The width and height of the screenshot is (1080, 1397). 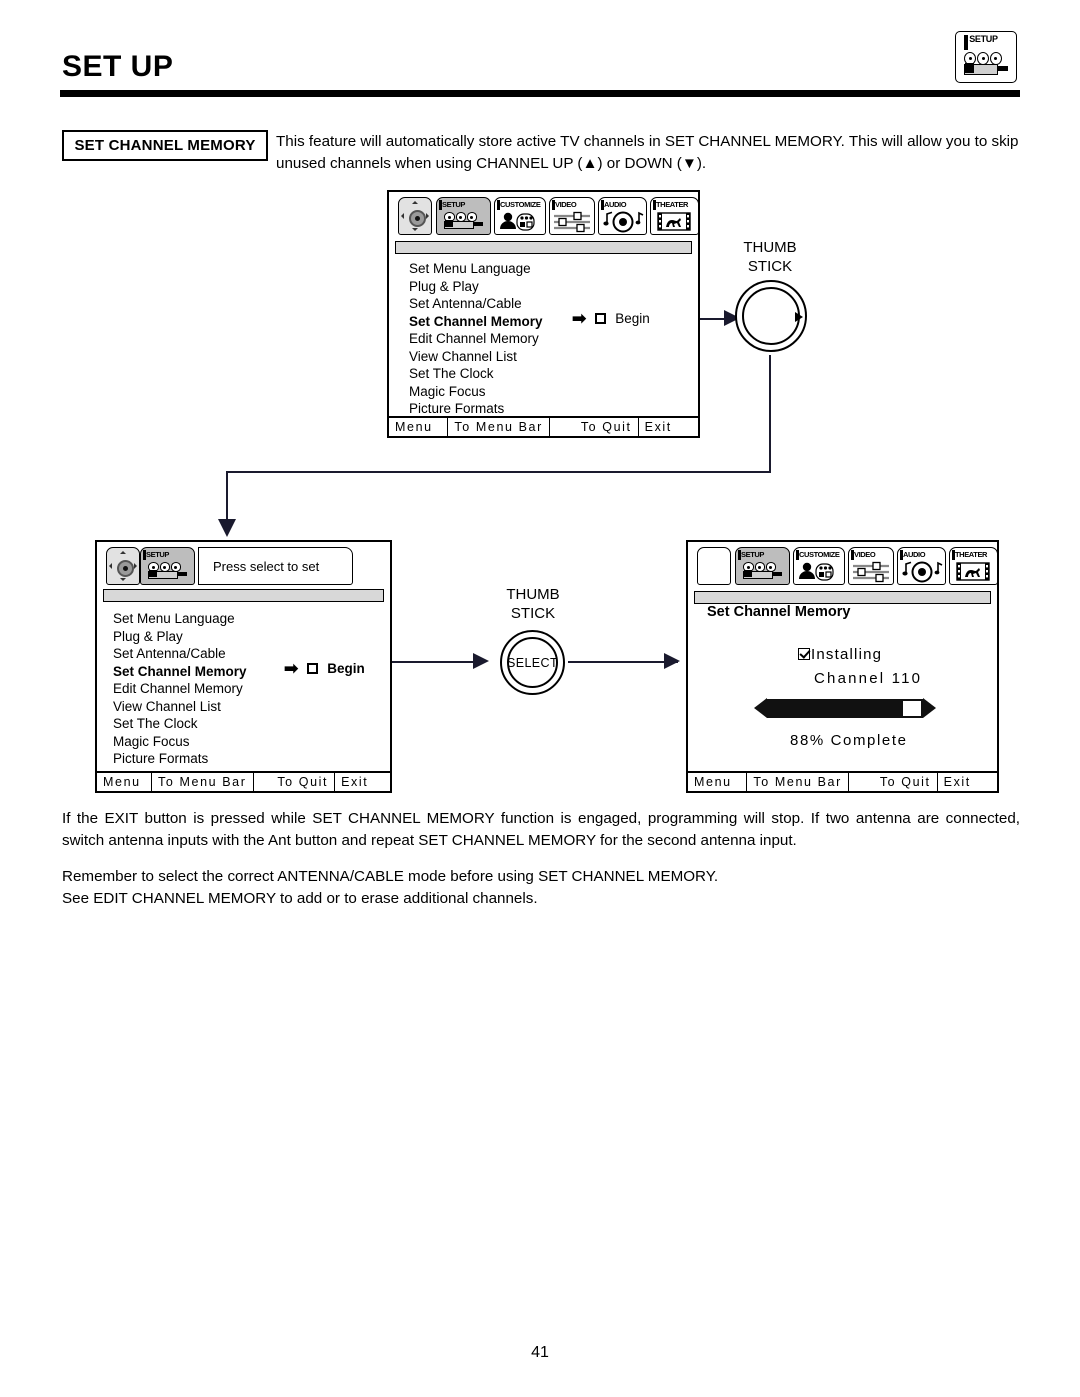 What do you see at coordinates (804, 654) in the screenshot?
I see `installing-checkbox-icon` at bounding box center [804, 654].